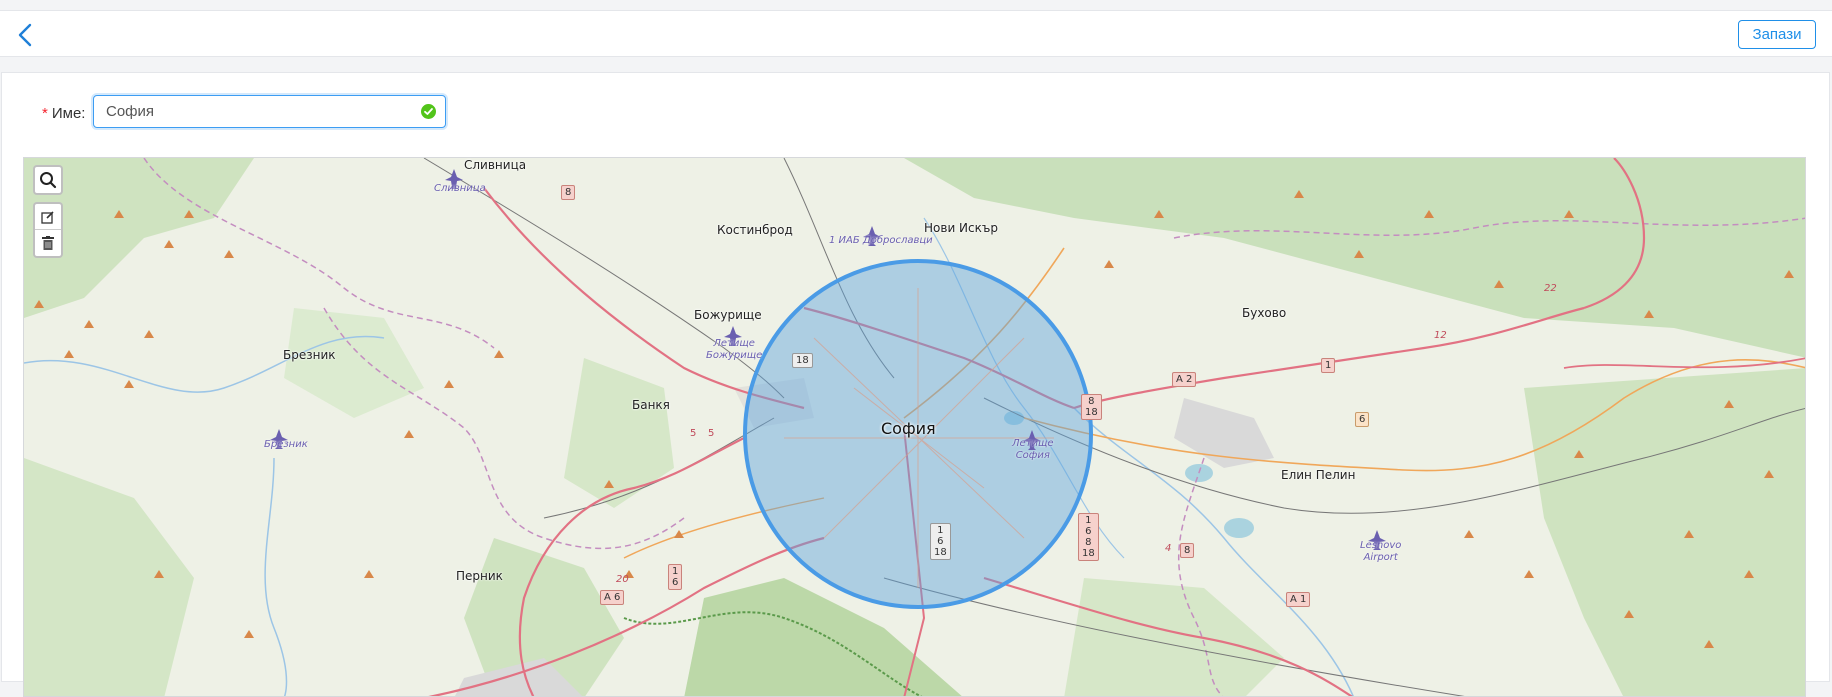  I want to click on valid-check-icon, so click(428, 111).